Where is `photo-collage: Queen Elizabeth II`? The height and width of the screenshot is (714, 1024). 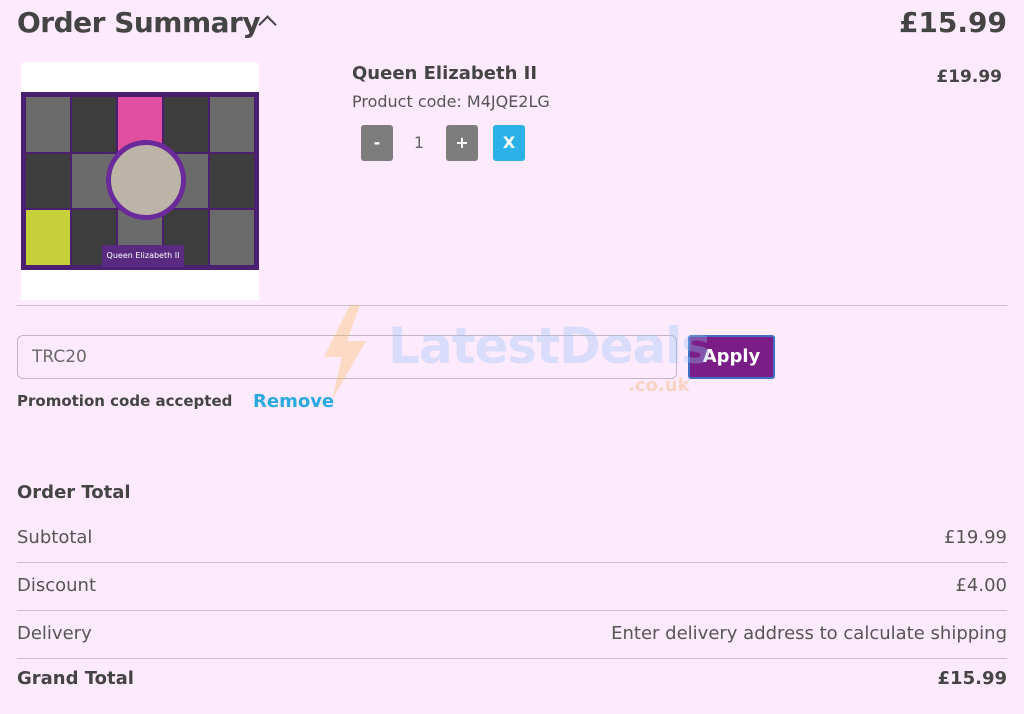
photo-collage: Queen Elizabeth II is located at coordinates (140, 181).